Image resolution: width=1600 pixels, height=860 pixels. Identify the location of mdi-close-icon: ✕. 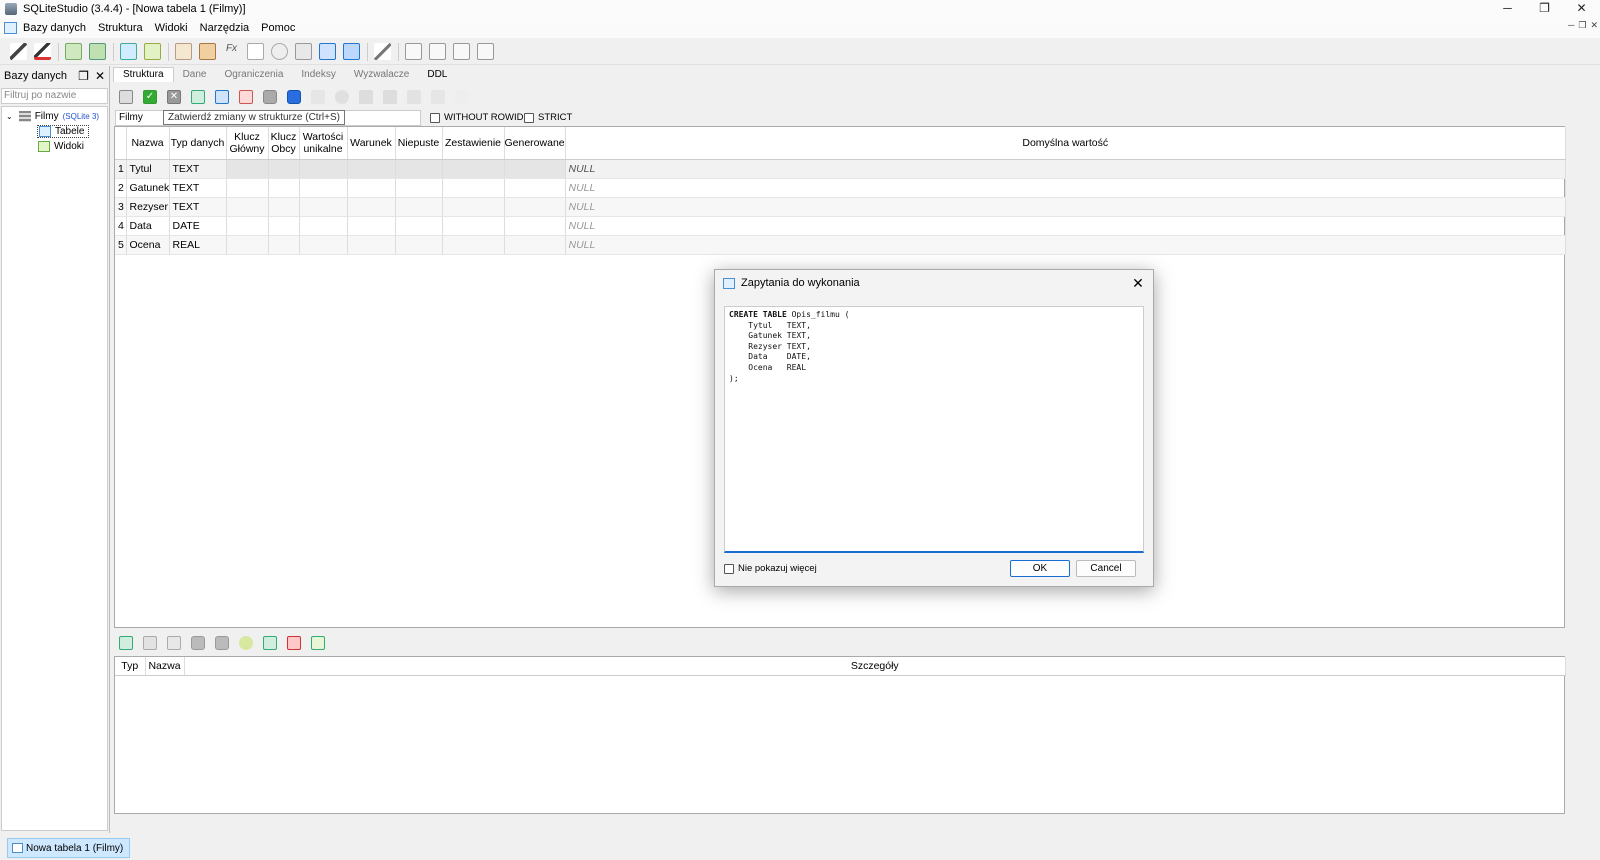
(1594, 25).